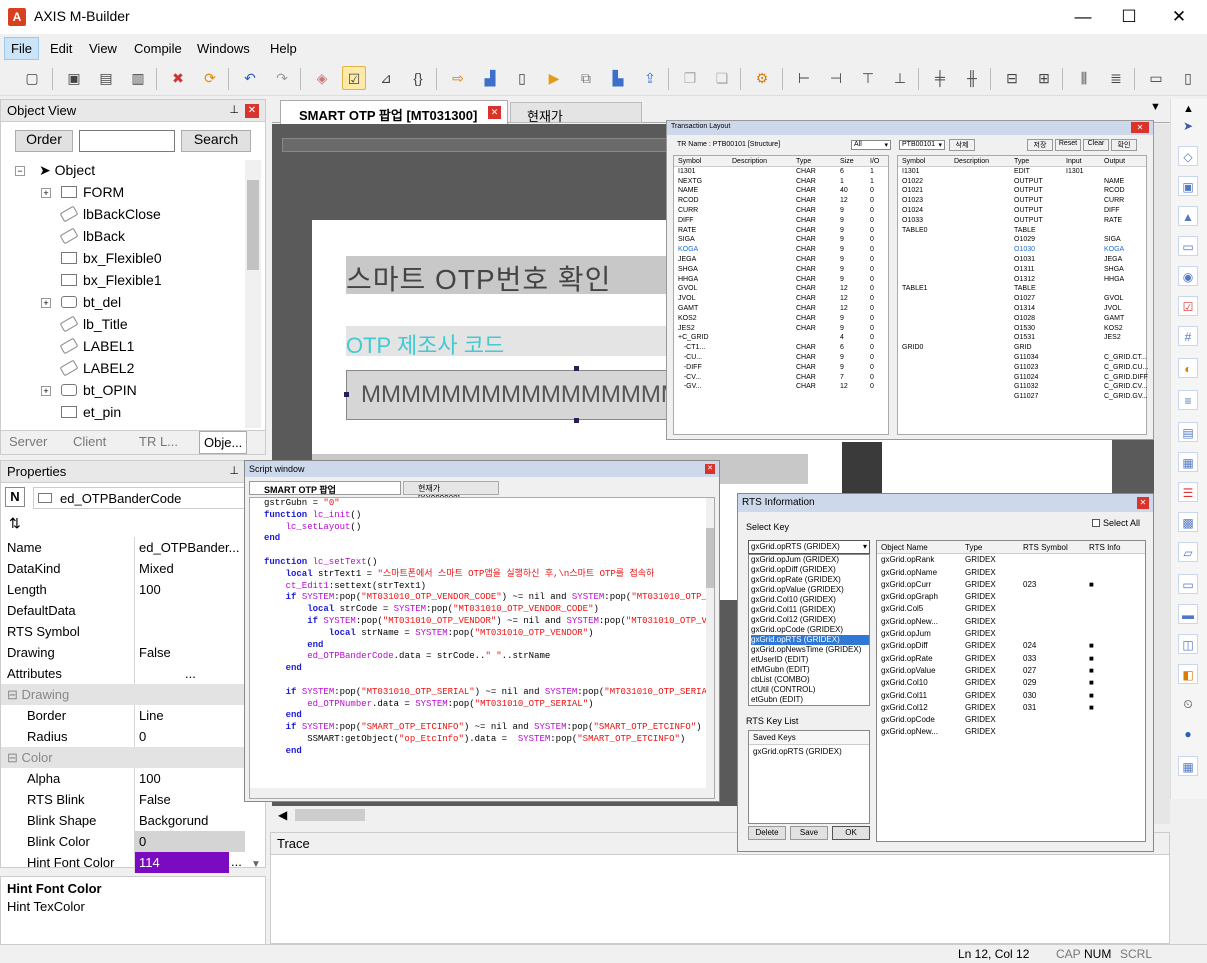  I want to click on maximize-button: ☐, so click(1129, 17).